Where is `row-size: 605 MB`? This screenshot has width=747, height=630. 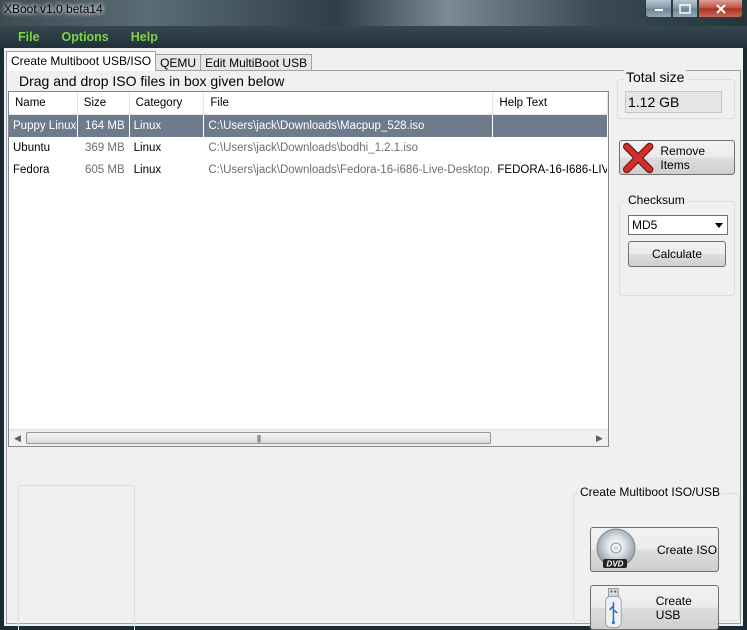 row-size: 605 MB is located at coordinates (104, 170).